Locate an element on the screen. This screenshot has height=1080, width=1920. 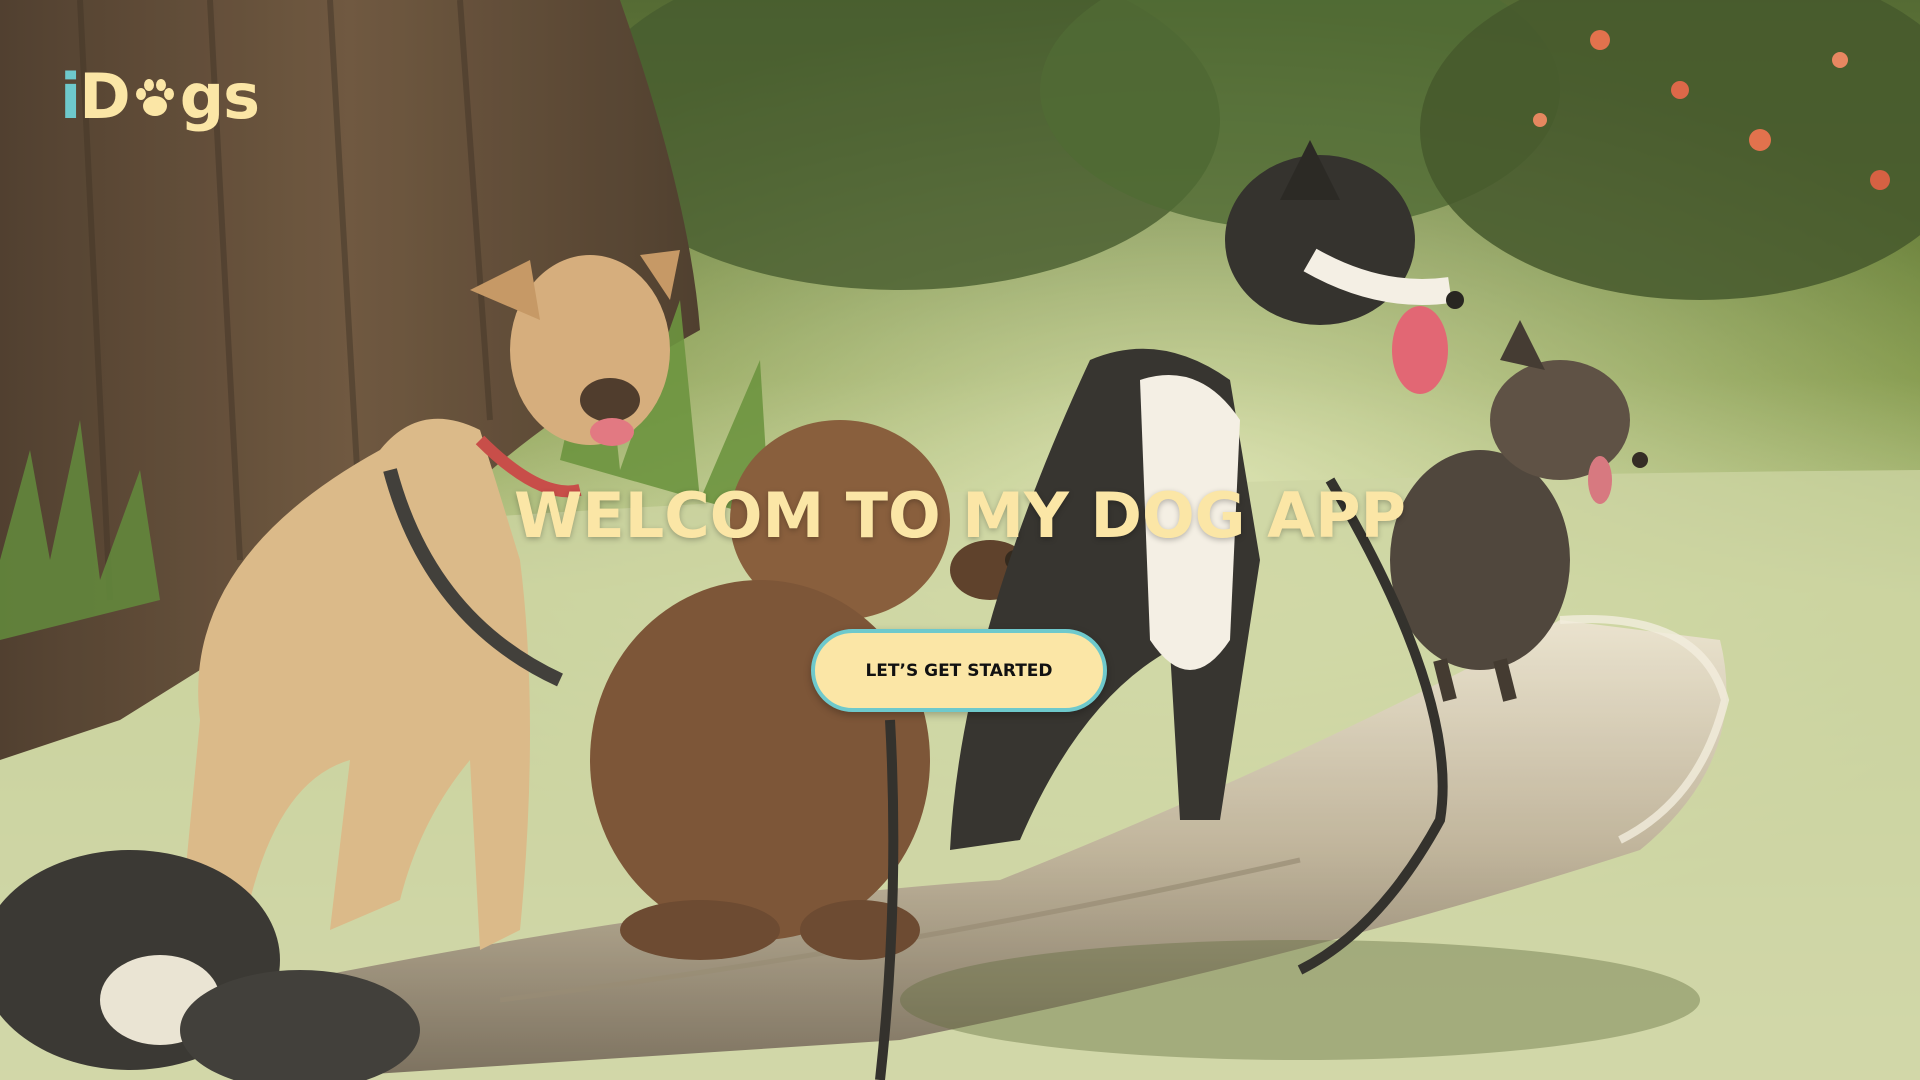
get-started-button: LET’S GET STARTED is located at coordinates (959, 670).